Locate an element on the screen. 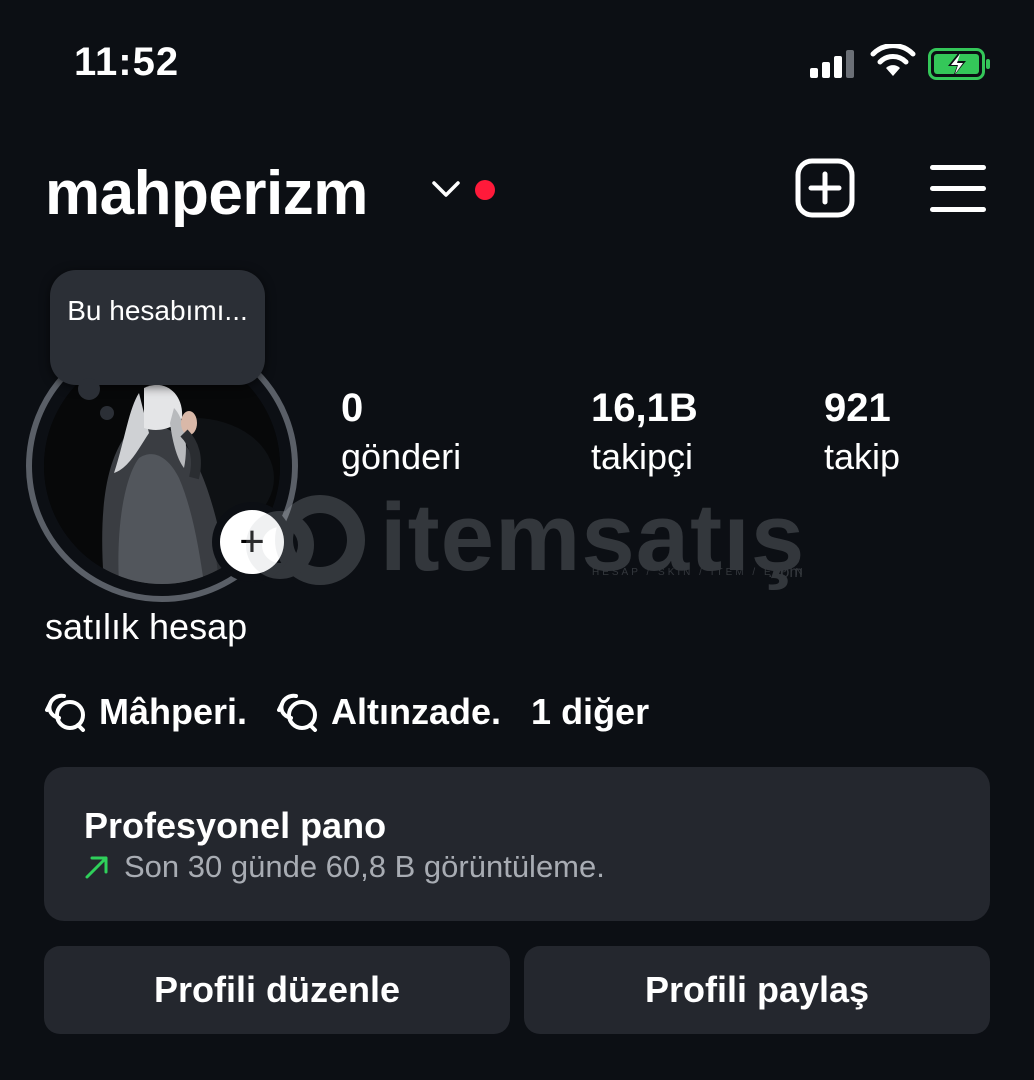  stat-following-label: takip is located at coordinates (862, 456).